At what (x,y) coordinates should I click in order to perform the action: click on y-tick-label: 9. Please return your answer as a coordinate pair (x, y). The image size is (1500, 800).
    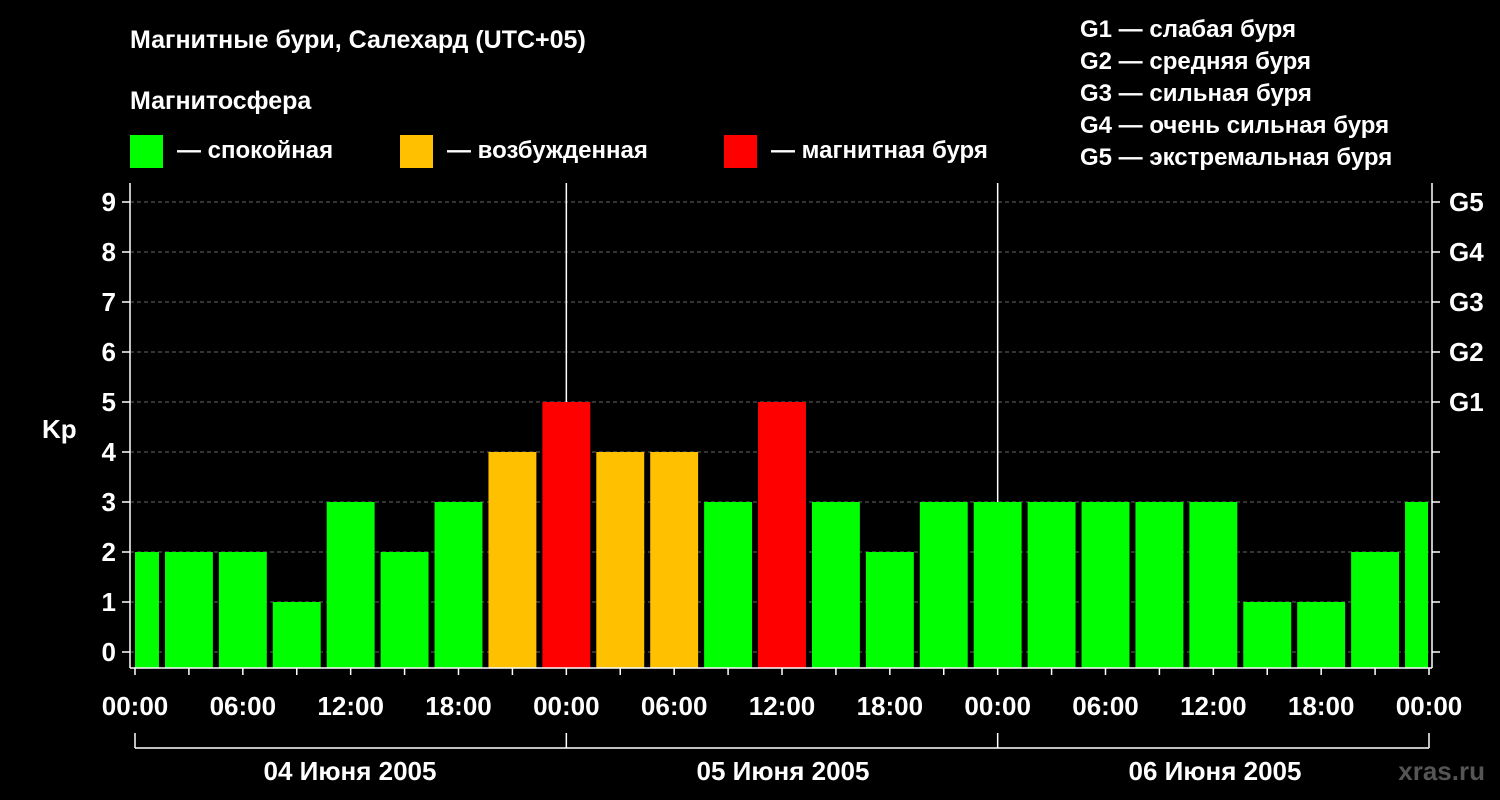
    Looking at the image, I should click on (109, 202).